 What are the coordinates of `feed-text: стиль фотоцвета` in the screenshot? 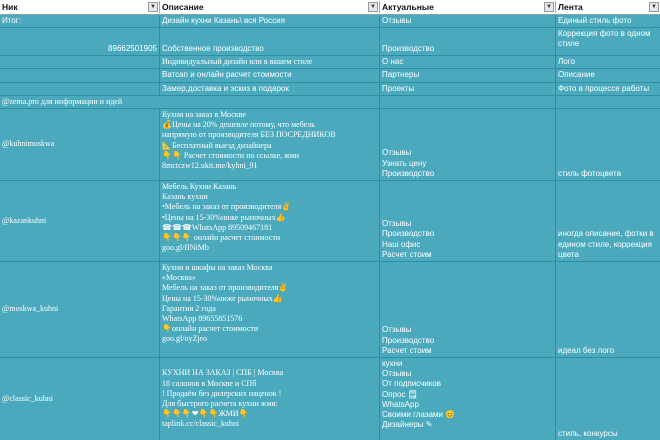 It's located at (590, 173).